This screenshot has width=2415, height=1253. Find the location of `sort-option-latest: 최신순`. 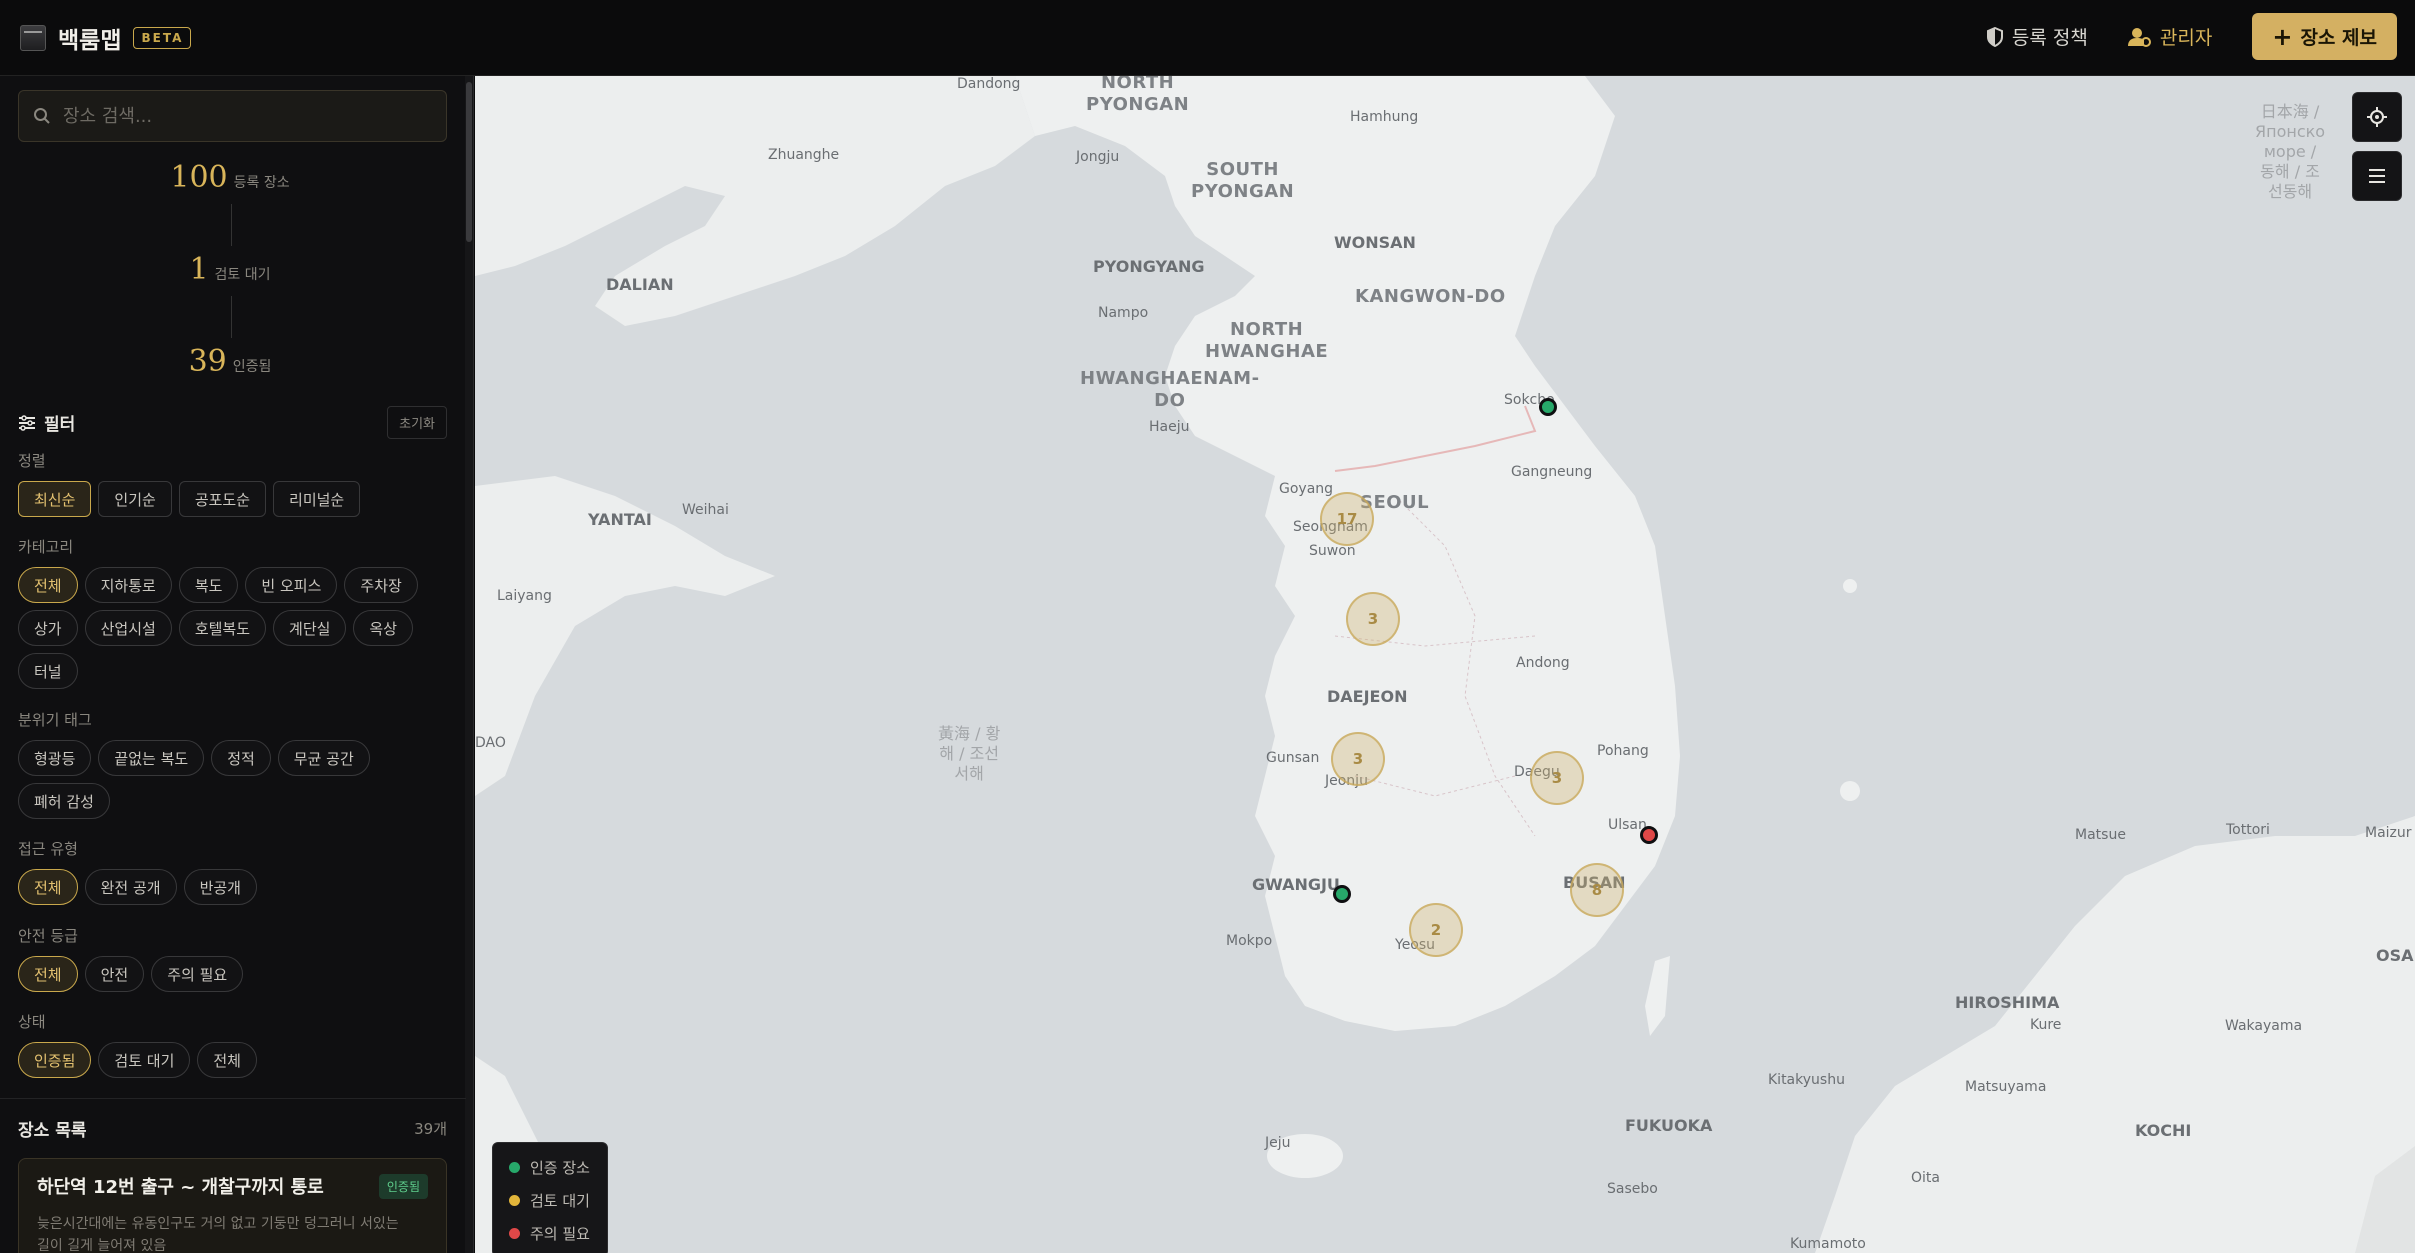

sort-option-latest: 최신순 is located at coordinates (55, 499).